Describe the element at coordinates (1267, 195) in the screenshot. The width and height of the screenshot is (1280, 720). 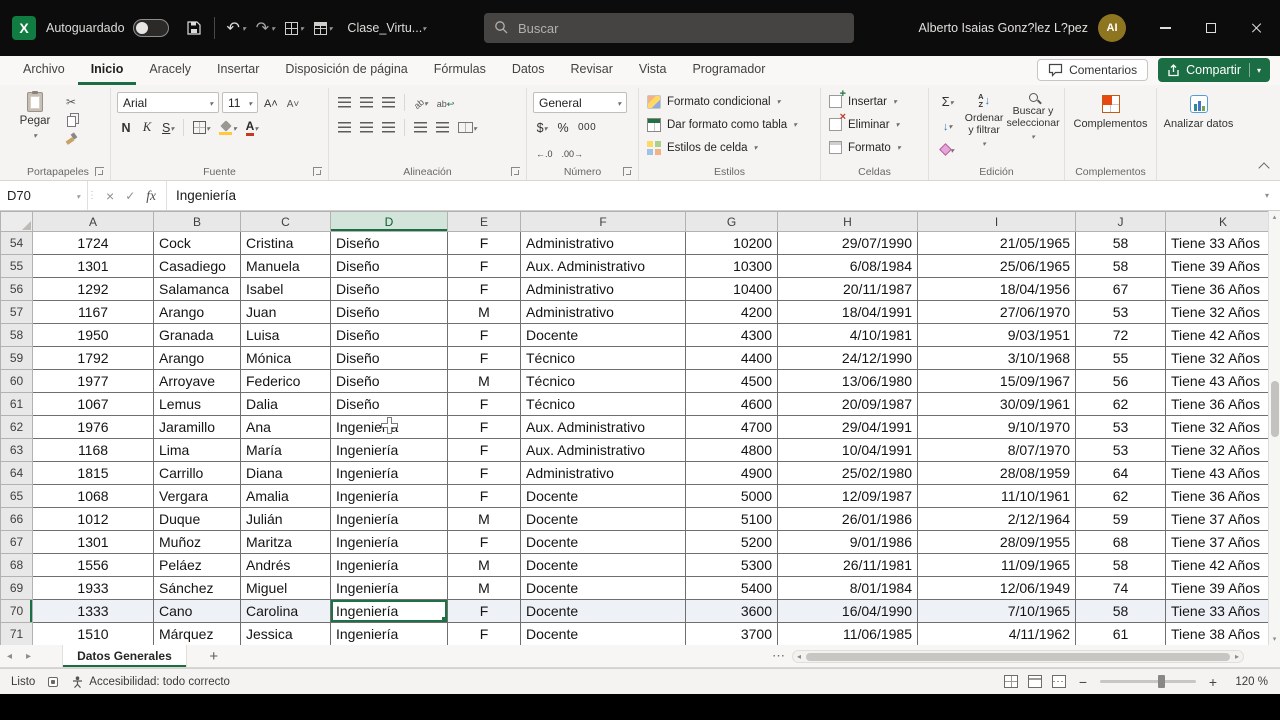
I see `formula-bar-expand-icon` at that location.